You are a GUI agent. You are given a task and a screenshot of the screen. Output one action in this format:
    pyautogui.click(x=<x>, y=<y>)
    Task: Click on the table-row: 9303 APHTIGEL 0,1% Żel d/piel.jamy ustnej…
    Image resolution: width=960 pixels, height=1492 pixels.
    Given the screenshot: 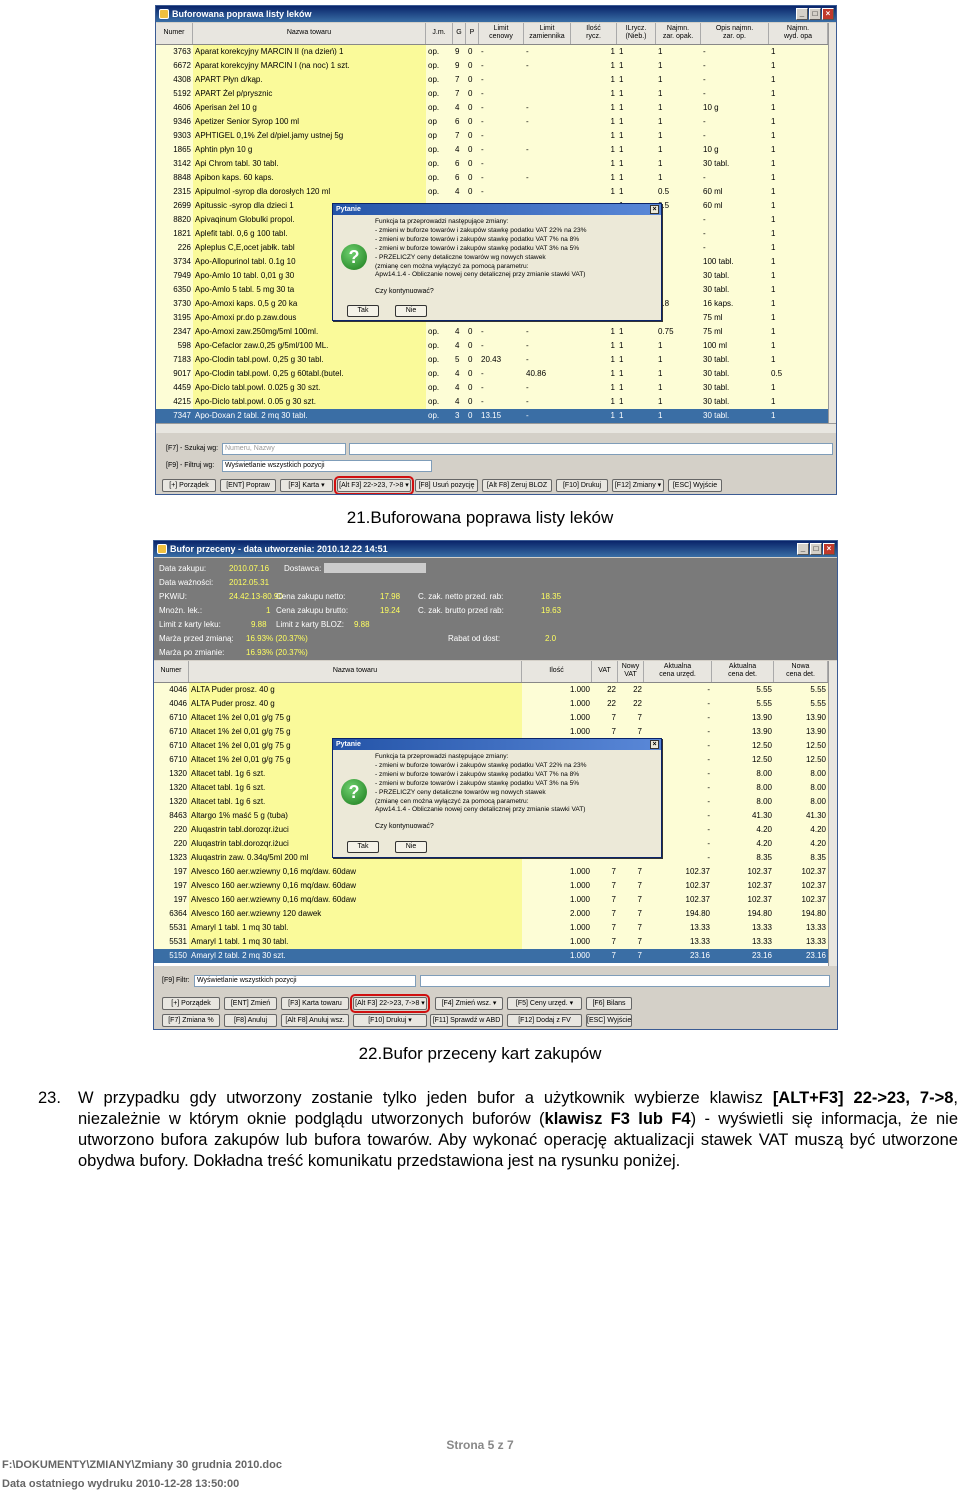 What is the action you would take?
    pyautogui.click(x=496, y=136)
    